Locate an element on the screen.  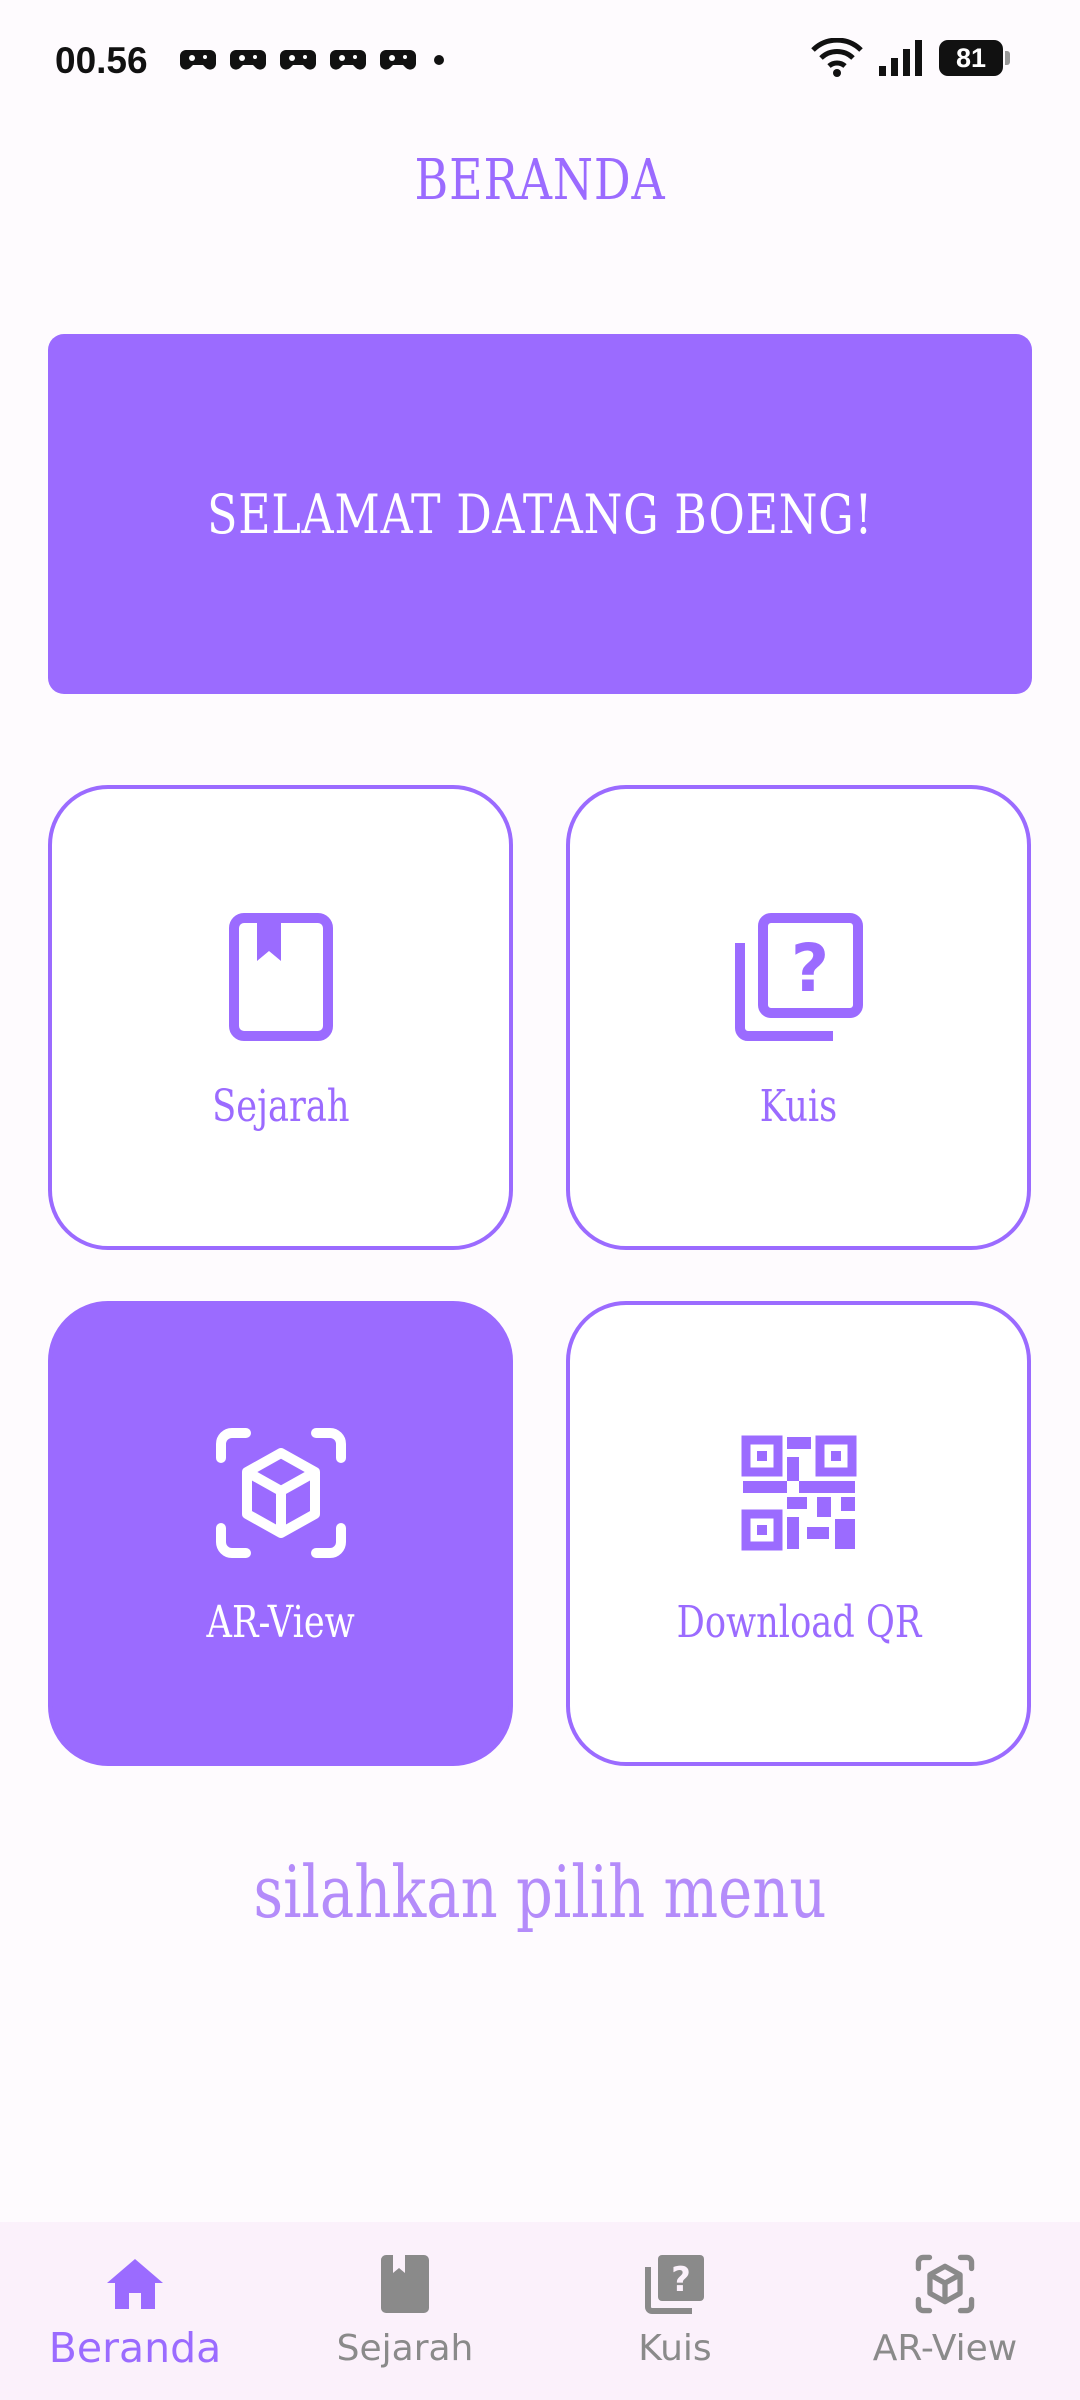
status-time: 00.56 is located at coordinates (101, 60).